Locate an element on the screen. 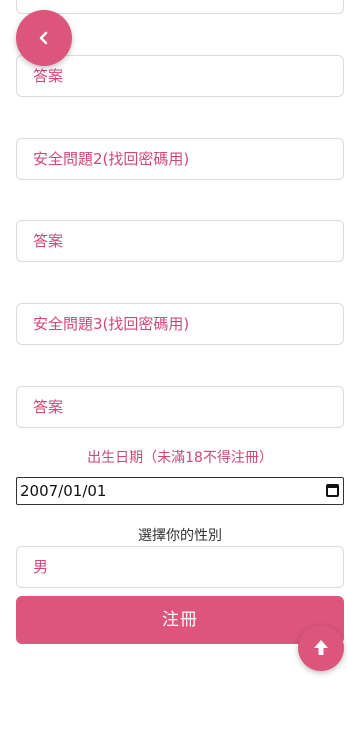 The image size is (360, 740). chevron-left-icon is located at coordinates (43, 38).